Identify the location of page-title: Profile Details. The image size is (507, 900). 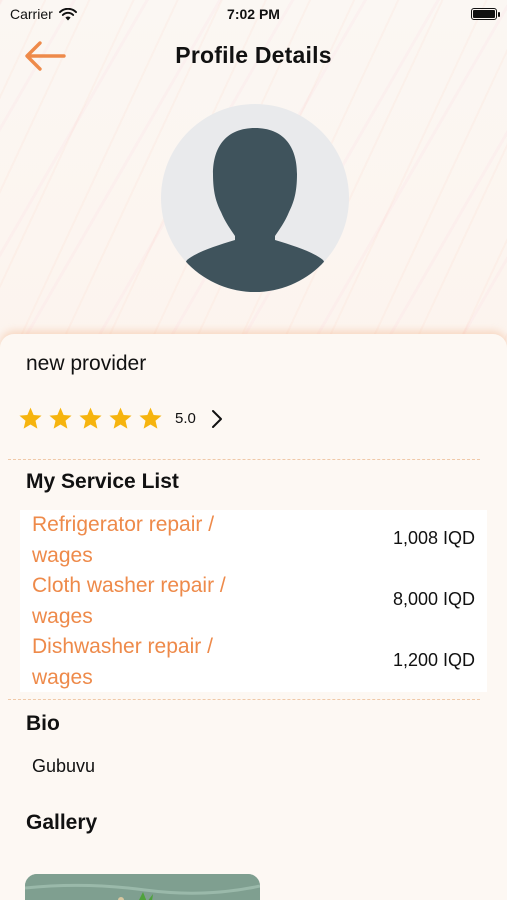
(253, 55).